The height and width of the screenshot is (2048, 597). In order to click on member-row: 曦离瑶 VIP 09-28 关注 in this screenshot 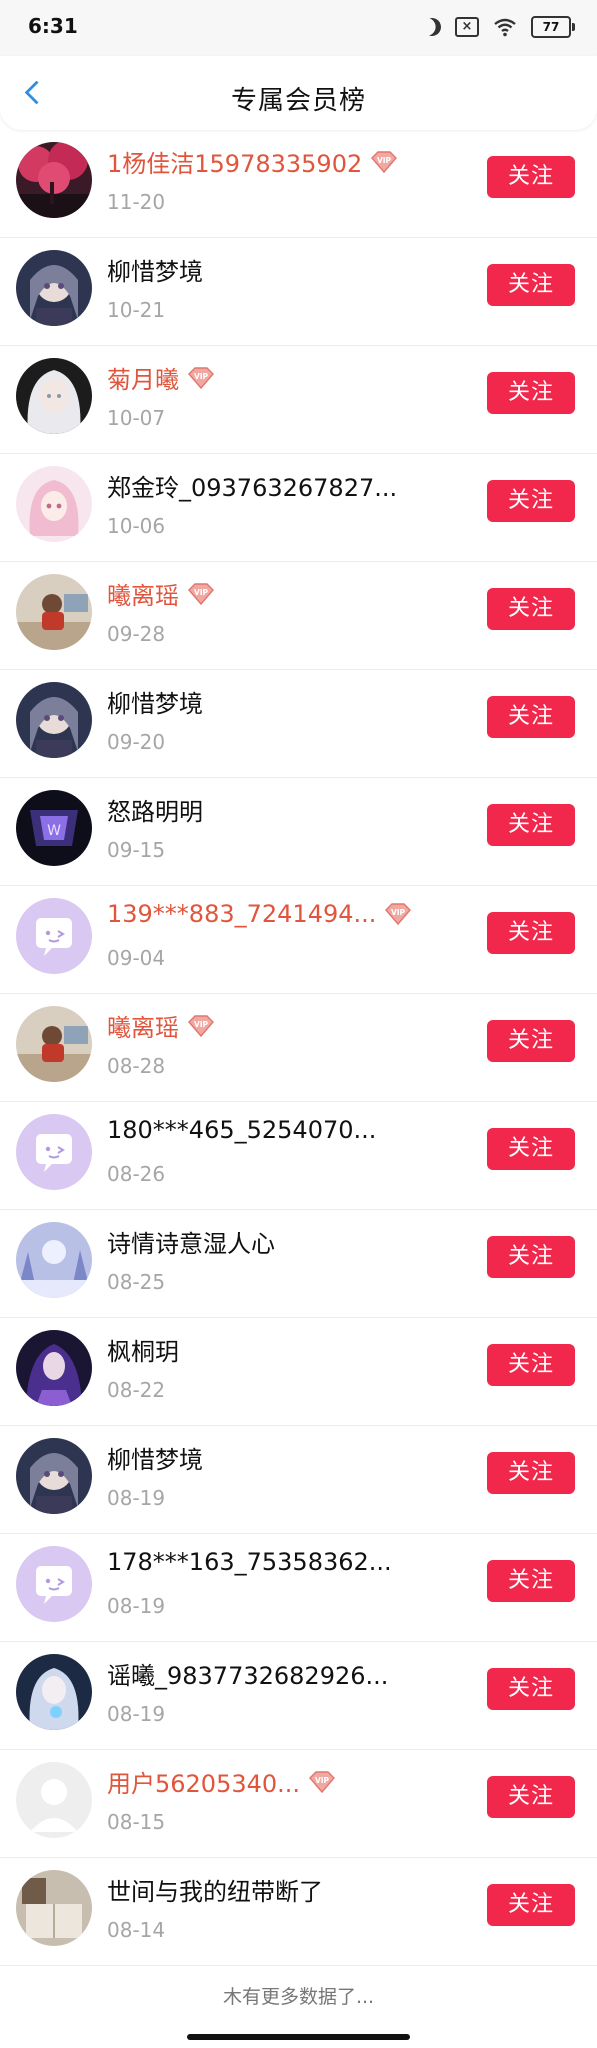, I will do `click(298, 616)`.